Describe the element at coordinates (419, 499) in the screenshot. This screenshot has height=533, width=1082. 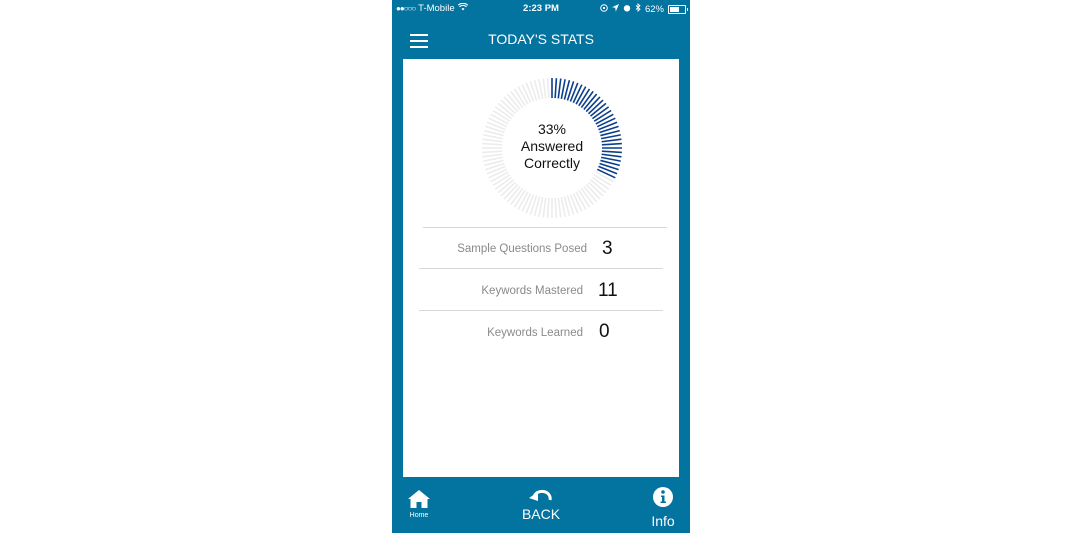
I see `home-icon` at that location.